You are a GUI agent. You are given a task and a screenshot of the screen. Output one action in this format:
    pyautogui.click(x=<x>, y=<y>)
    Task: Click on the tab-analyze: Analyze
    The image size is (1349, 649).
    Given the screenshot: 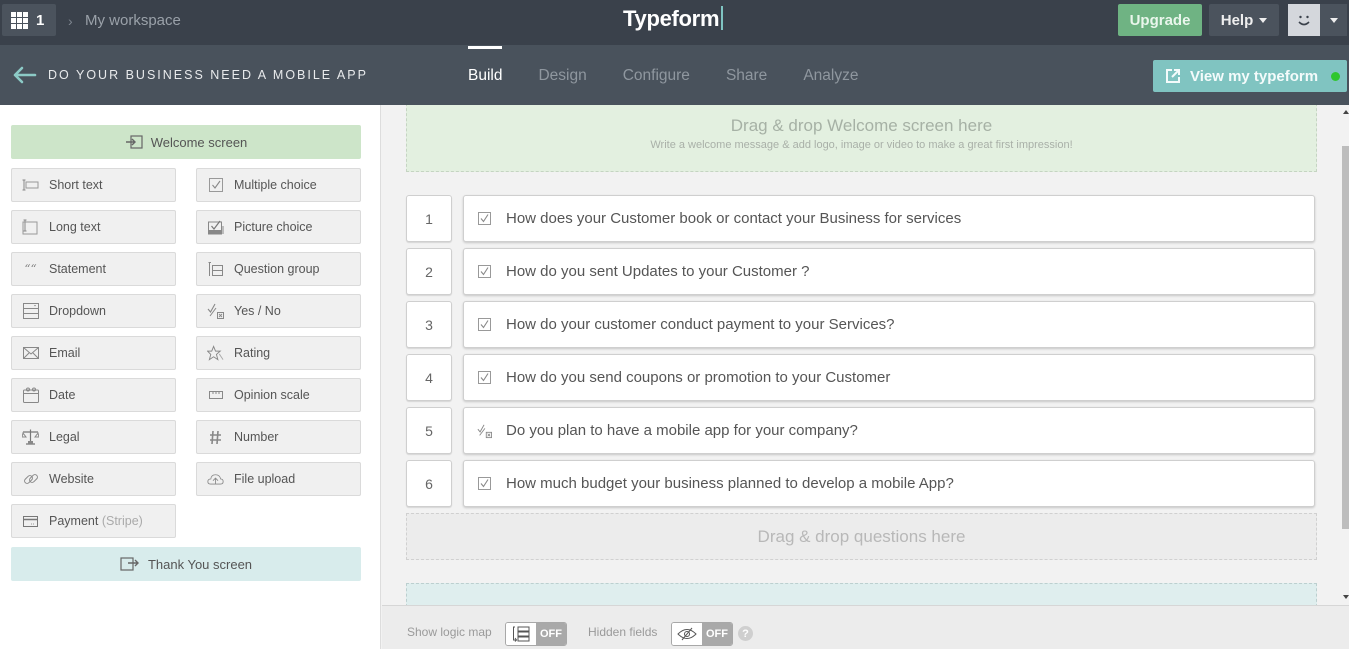 What is the action you would take?
    pyautogui.click(x=830, y=75)
    